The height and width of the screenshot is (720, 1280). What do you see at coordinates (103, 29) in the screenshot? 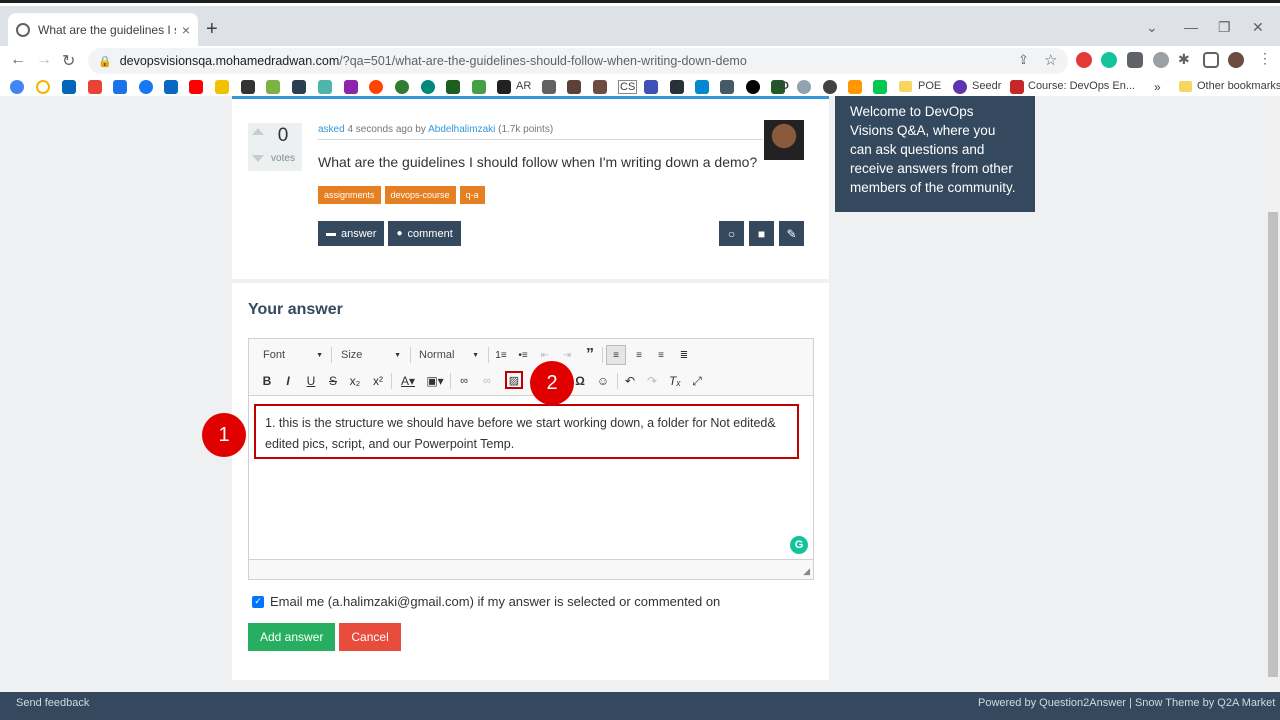
I see `browser-tab: What are the guidelines I should ×` at bounding box center [103, 29].